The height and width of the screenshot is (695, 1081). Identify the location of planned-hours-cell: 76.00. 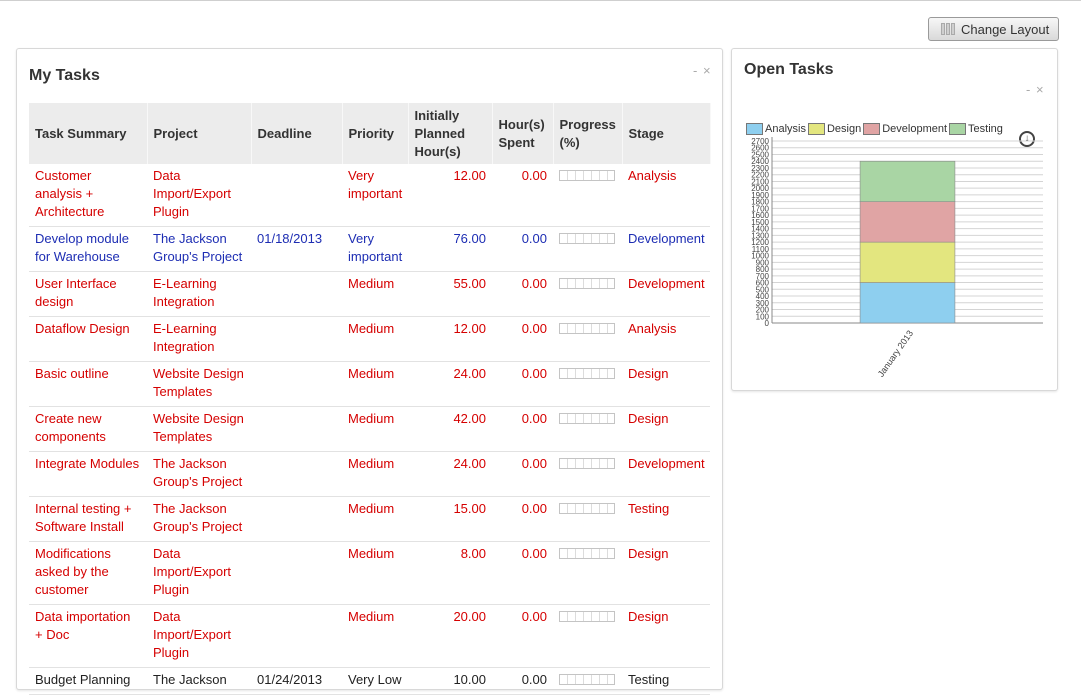
(450, 249).